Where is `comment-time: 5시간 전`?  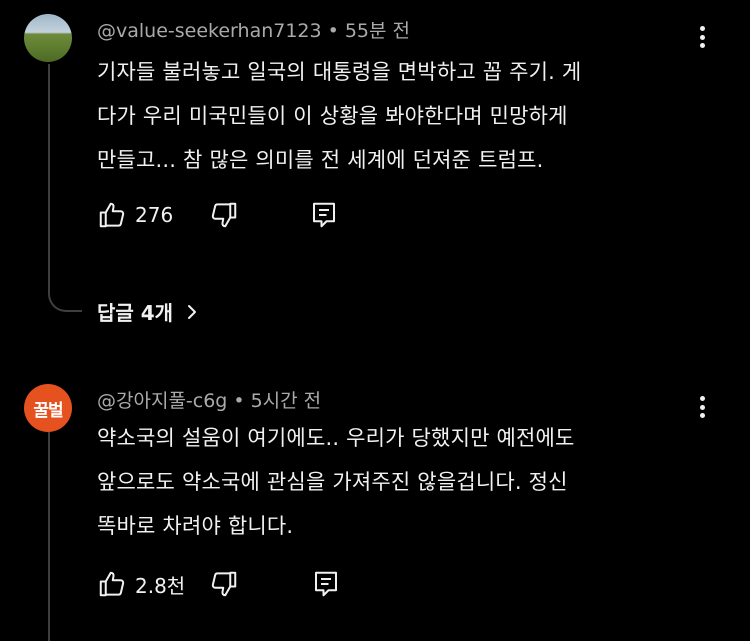 comment-time: 5시간 전 is located at coordinates (286, 401).